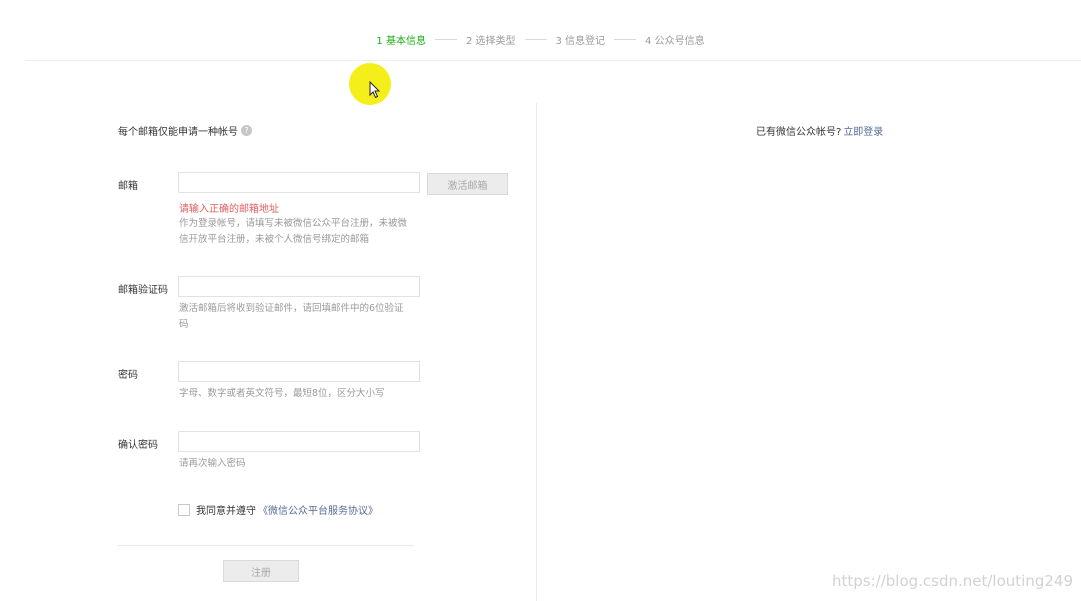  I want to click on step-account-info: 4 公众号信息, so click(675, 41).